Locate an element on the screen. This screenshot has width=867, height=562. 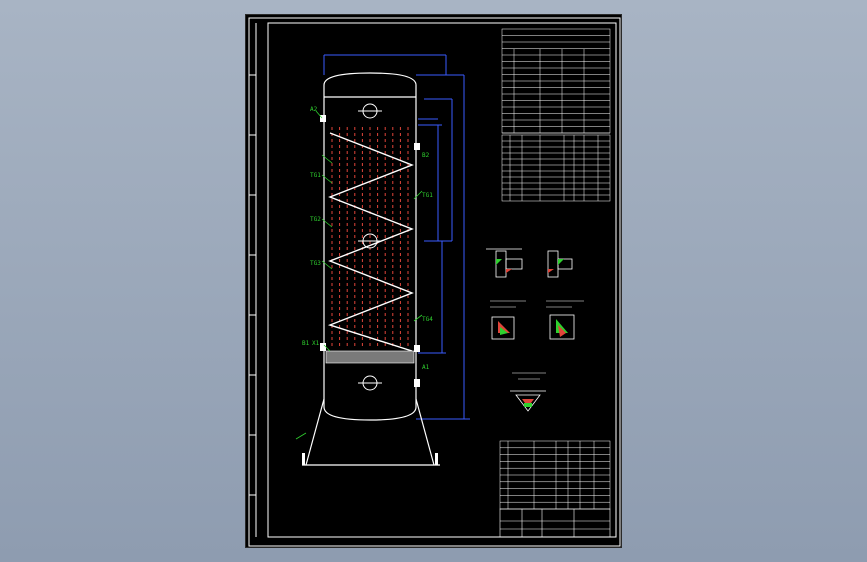
label-tg1-left: TG1 is located at coordinates (315, 175).